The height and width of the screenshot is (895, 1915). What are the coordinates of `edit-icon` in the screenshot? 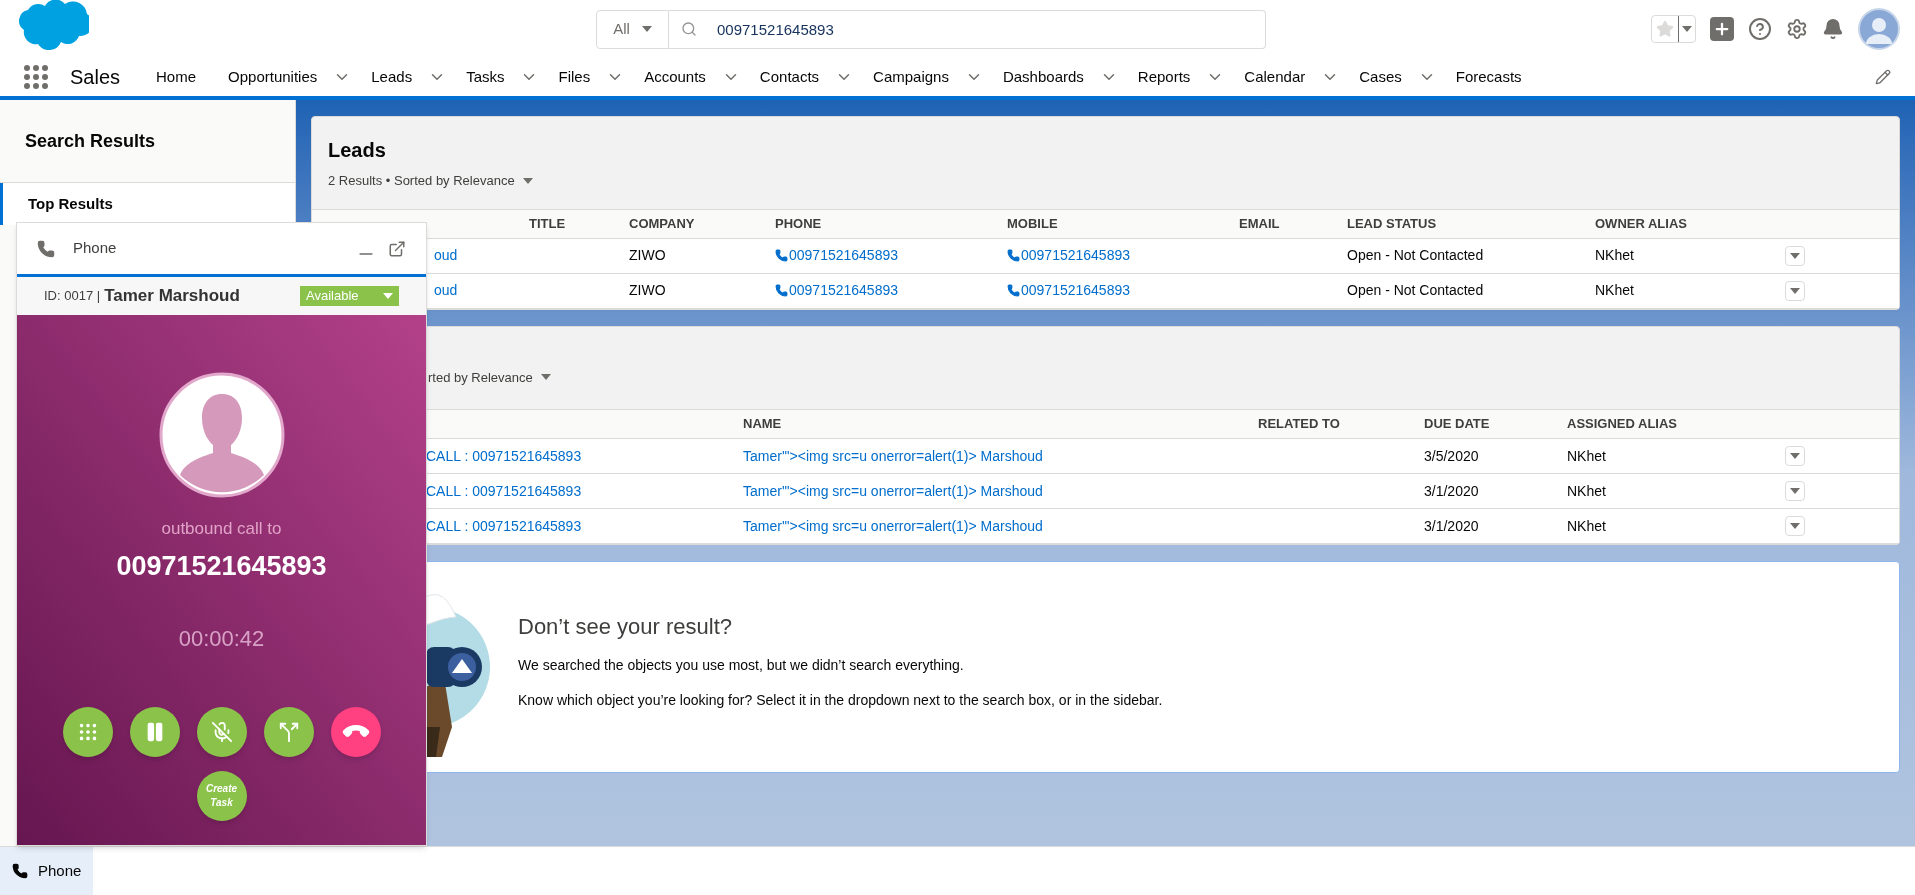 It's located at (1883, 77).